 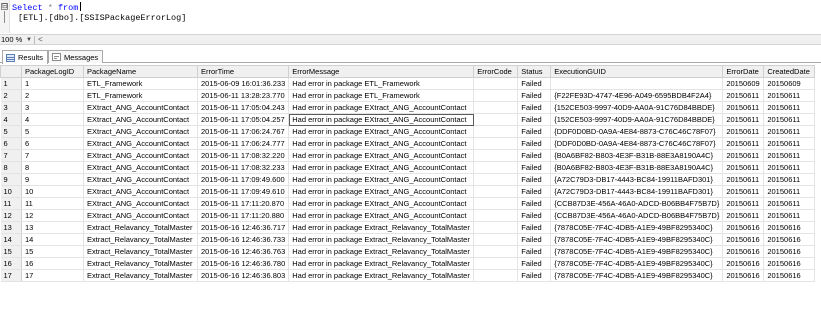 I want to click on cell-executionguid: {152CE503-9997-40D9-AA0A-91C76D84BBDE}, so click(x=637, y=107).